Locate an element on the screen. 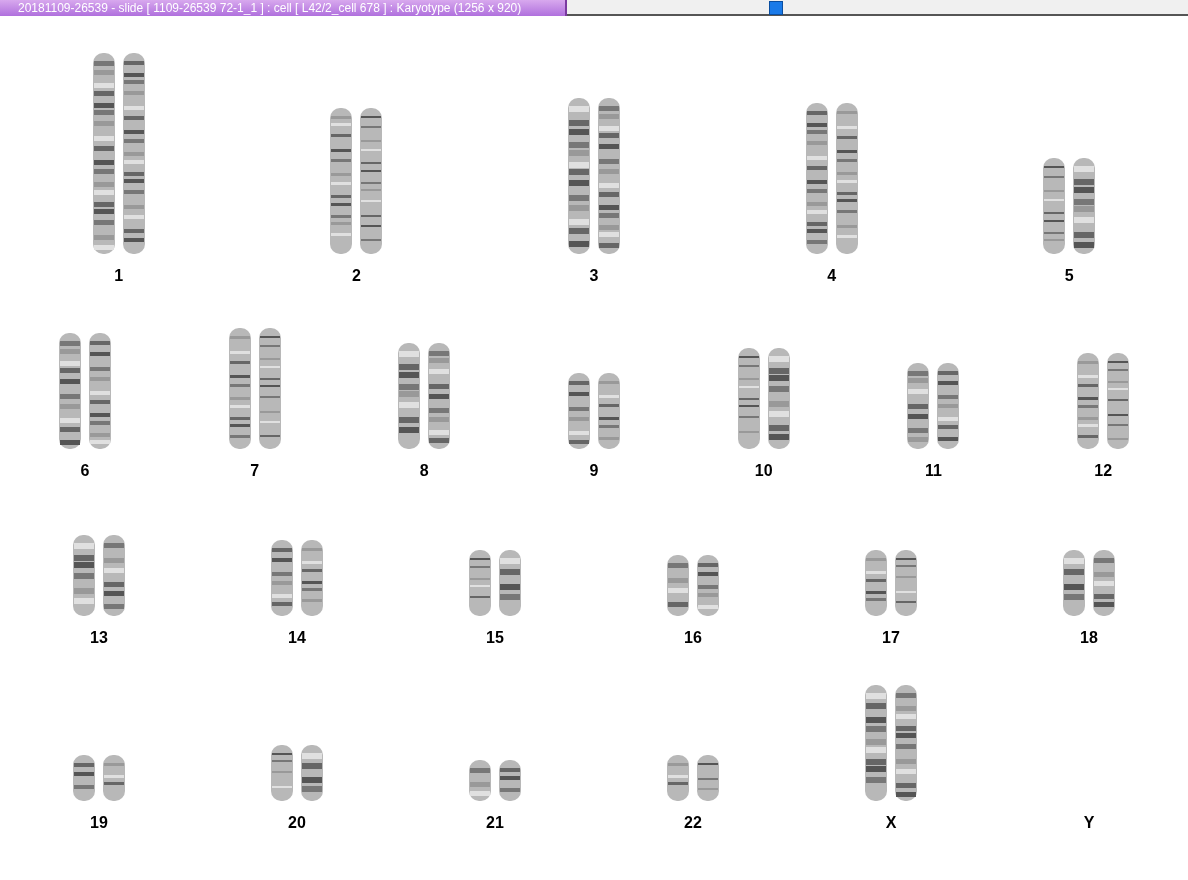  chromosome-label: 9 is located at coordinates (594, 471).